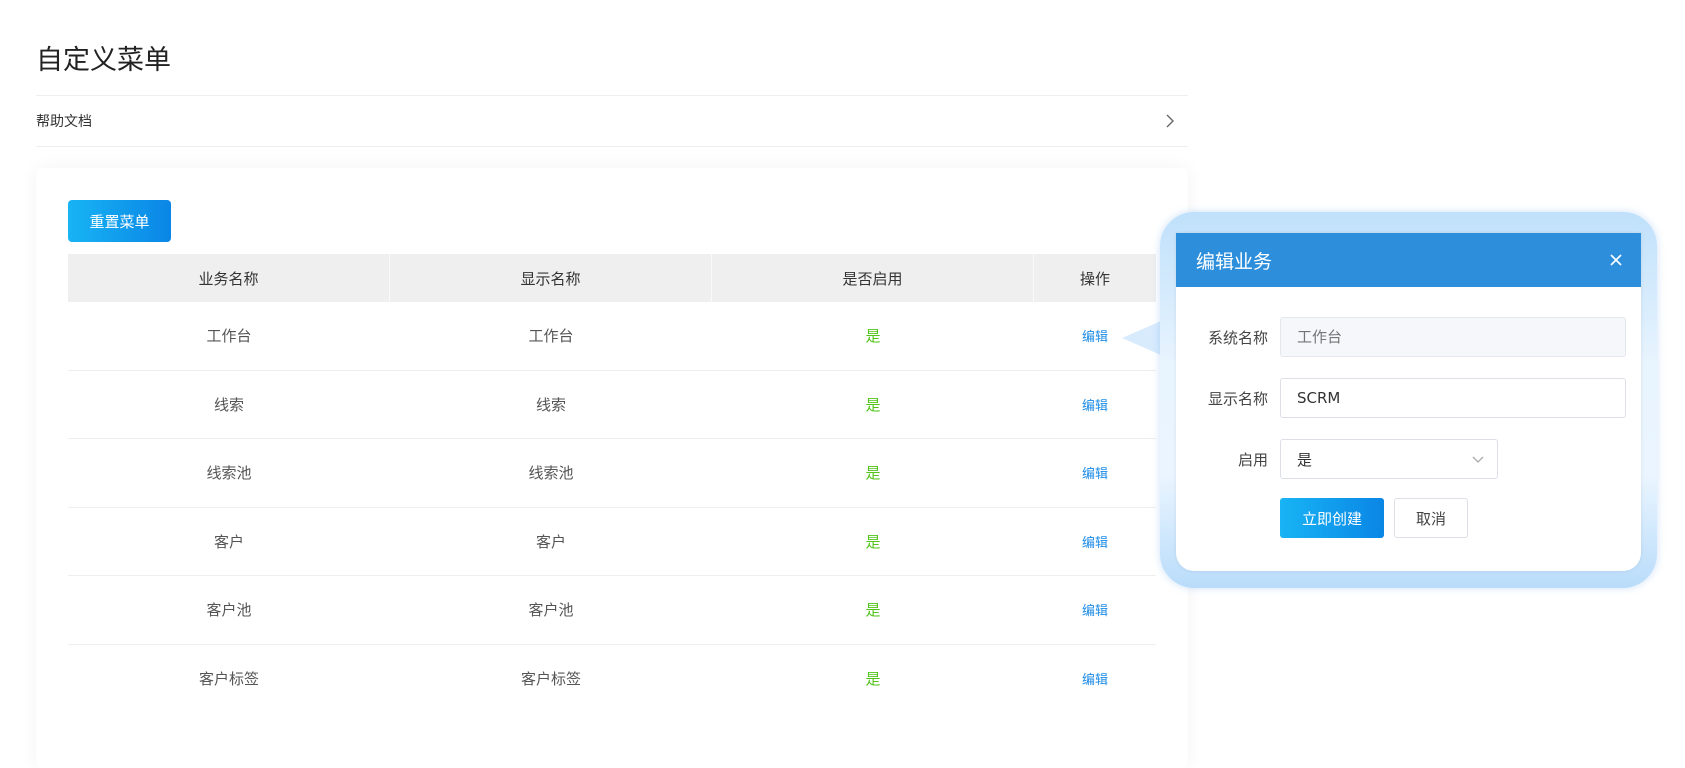  Describe the element at coordinates (1431, 518) in the screenshot. I see `cancel-button: 取消` at that location.